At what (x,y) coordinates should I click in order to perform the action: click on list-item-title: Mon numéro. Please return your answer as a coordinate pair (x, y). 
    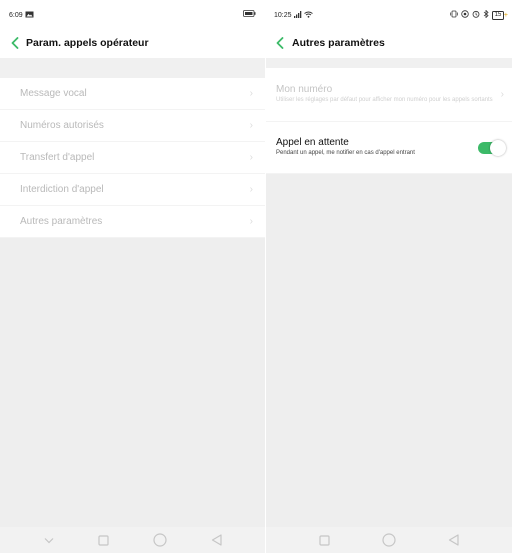
    Looking at the image, I should click on (304, 90).